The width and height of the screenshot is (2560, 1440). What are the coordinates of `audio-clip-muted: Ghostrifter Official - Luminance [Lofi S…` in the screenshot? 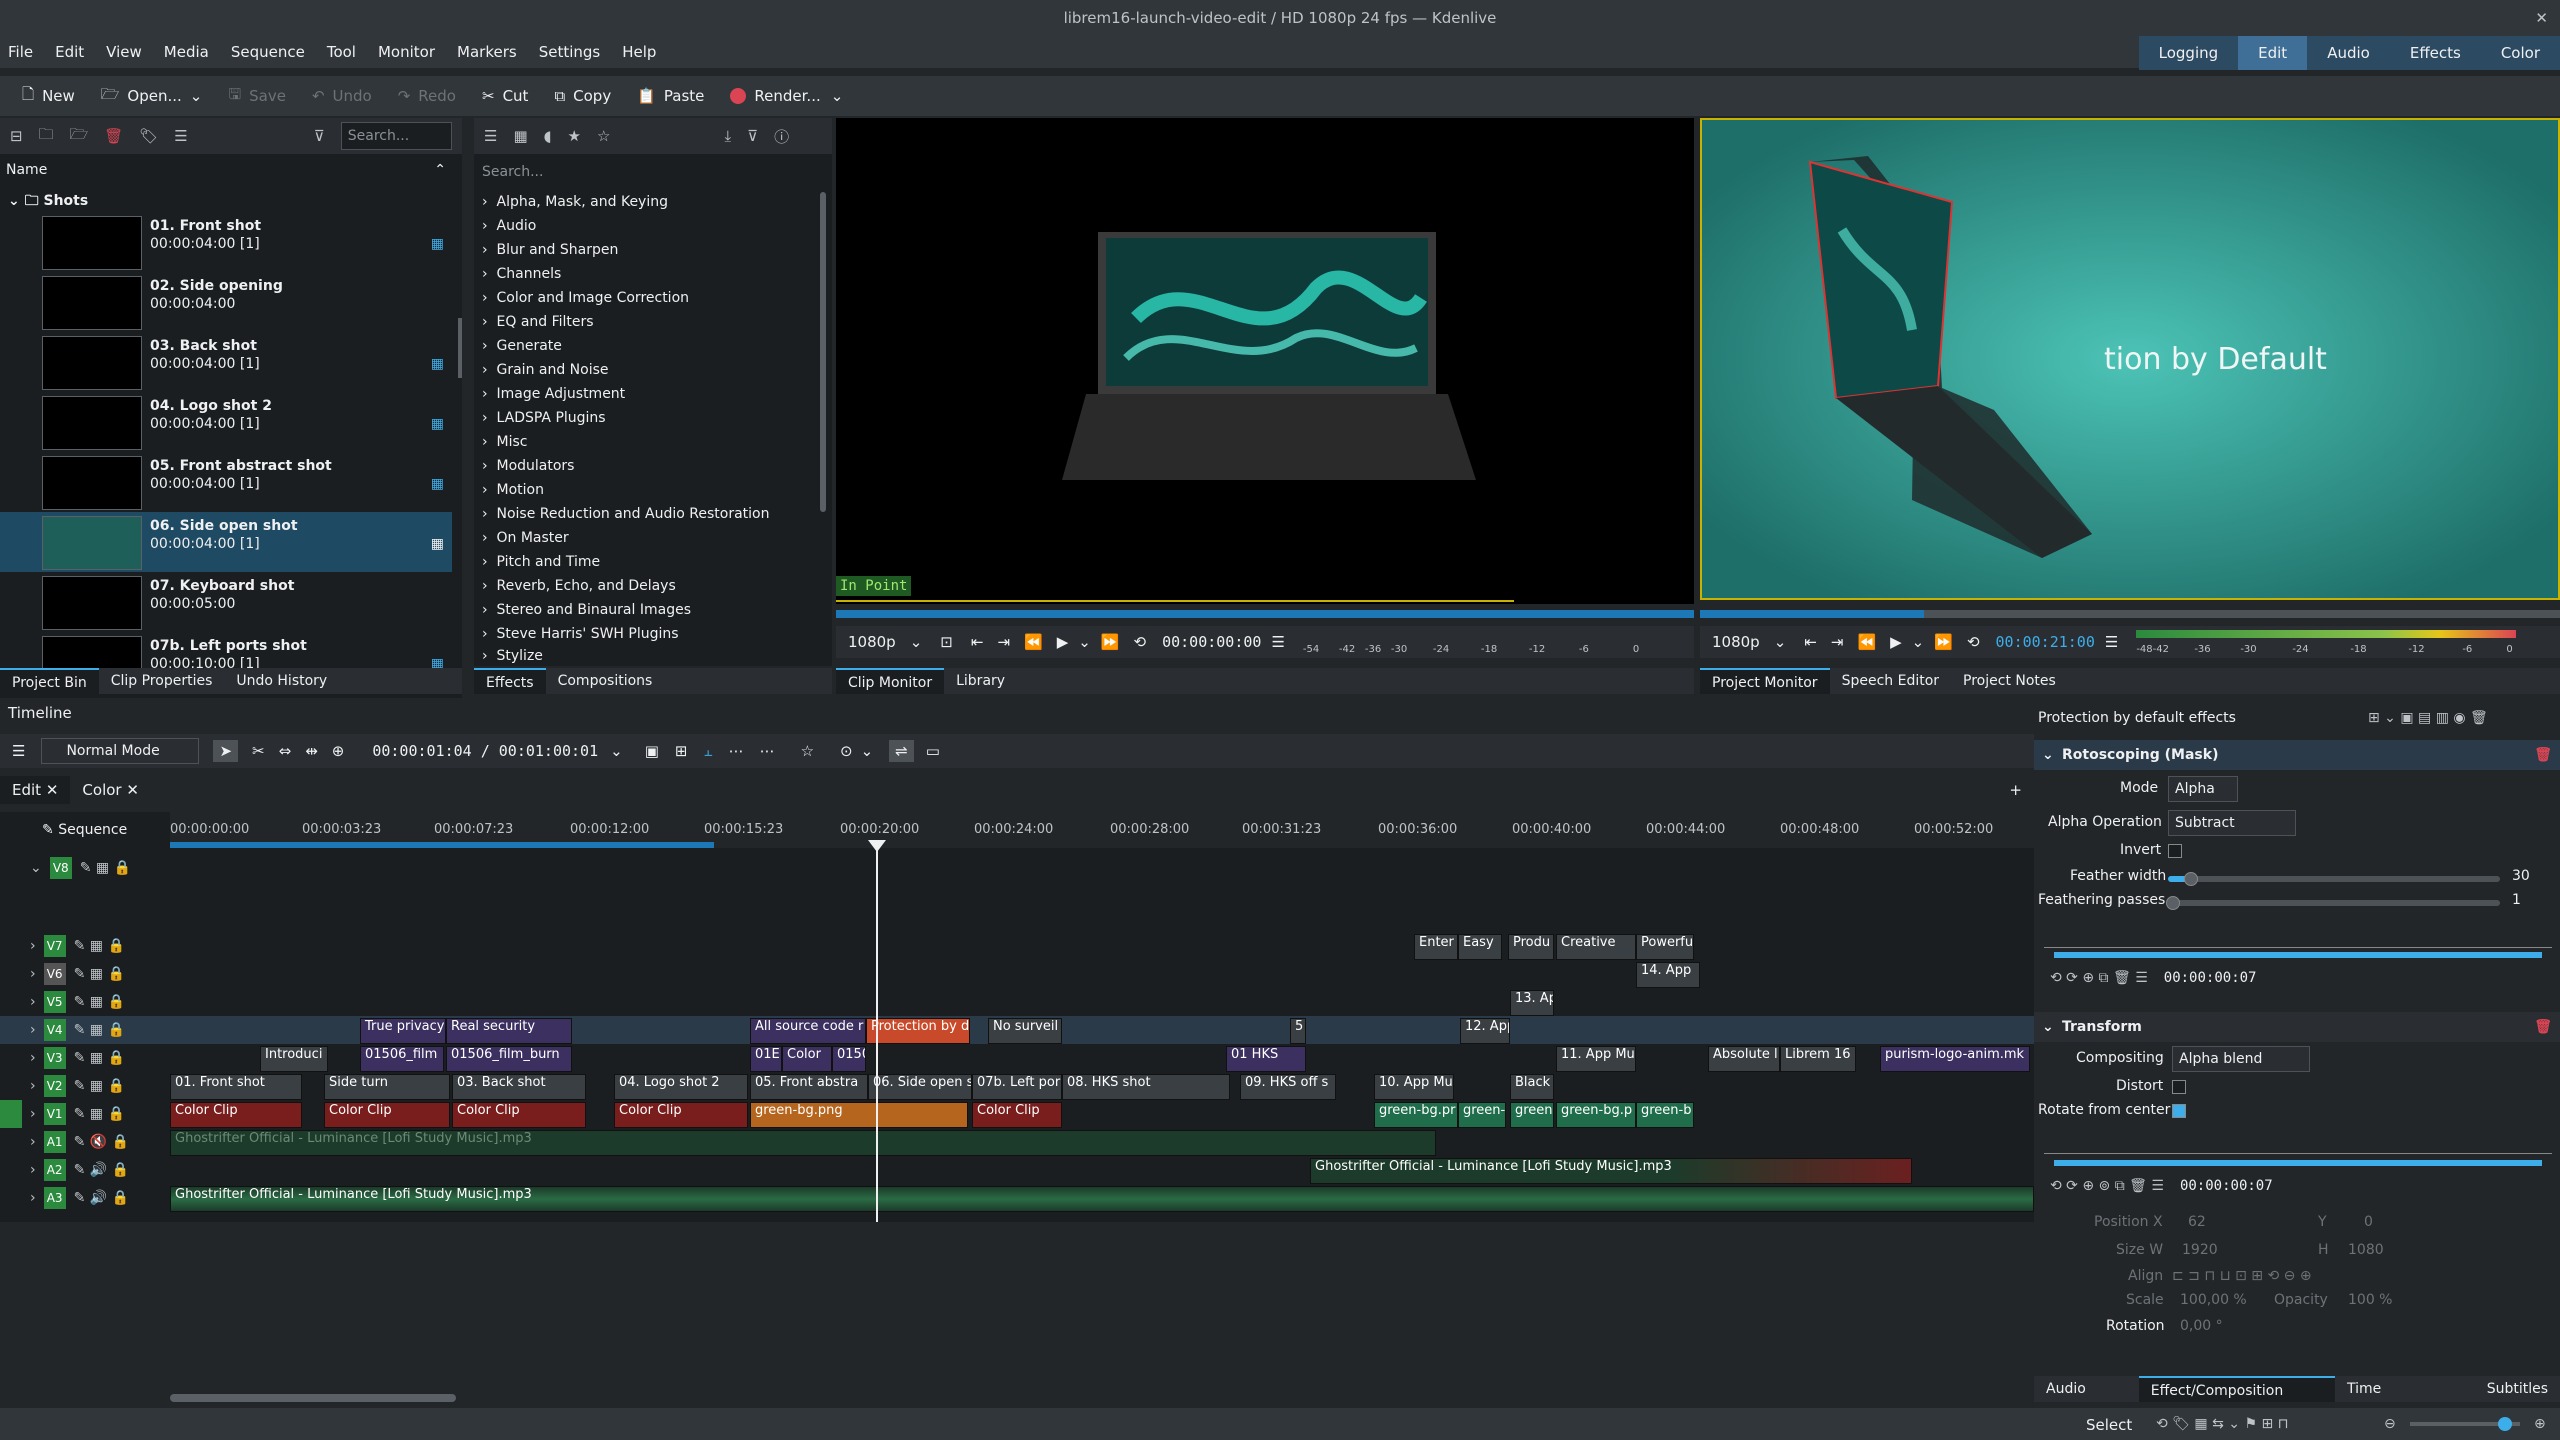 It's located at (803, 1143).